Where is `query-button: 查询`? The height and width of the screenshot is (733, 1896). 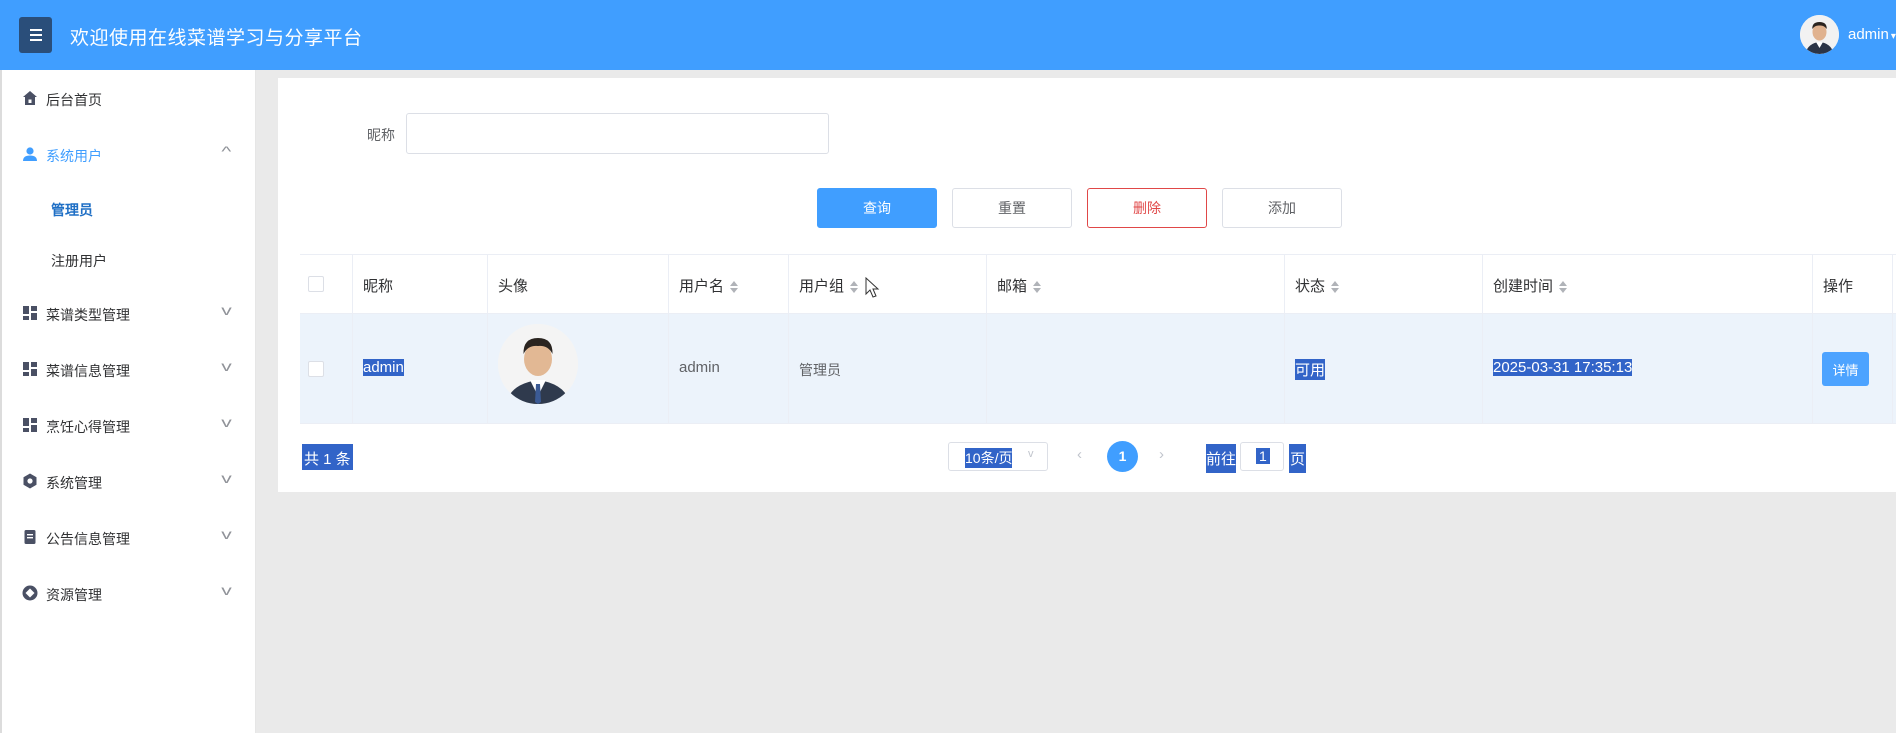 query-button: 查询 is located at coordinates (877, 208).